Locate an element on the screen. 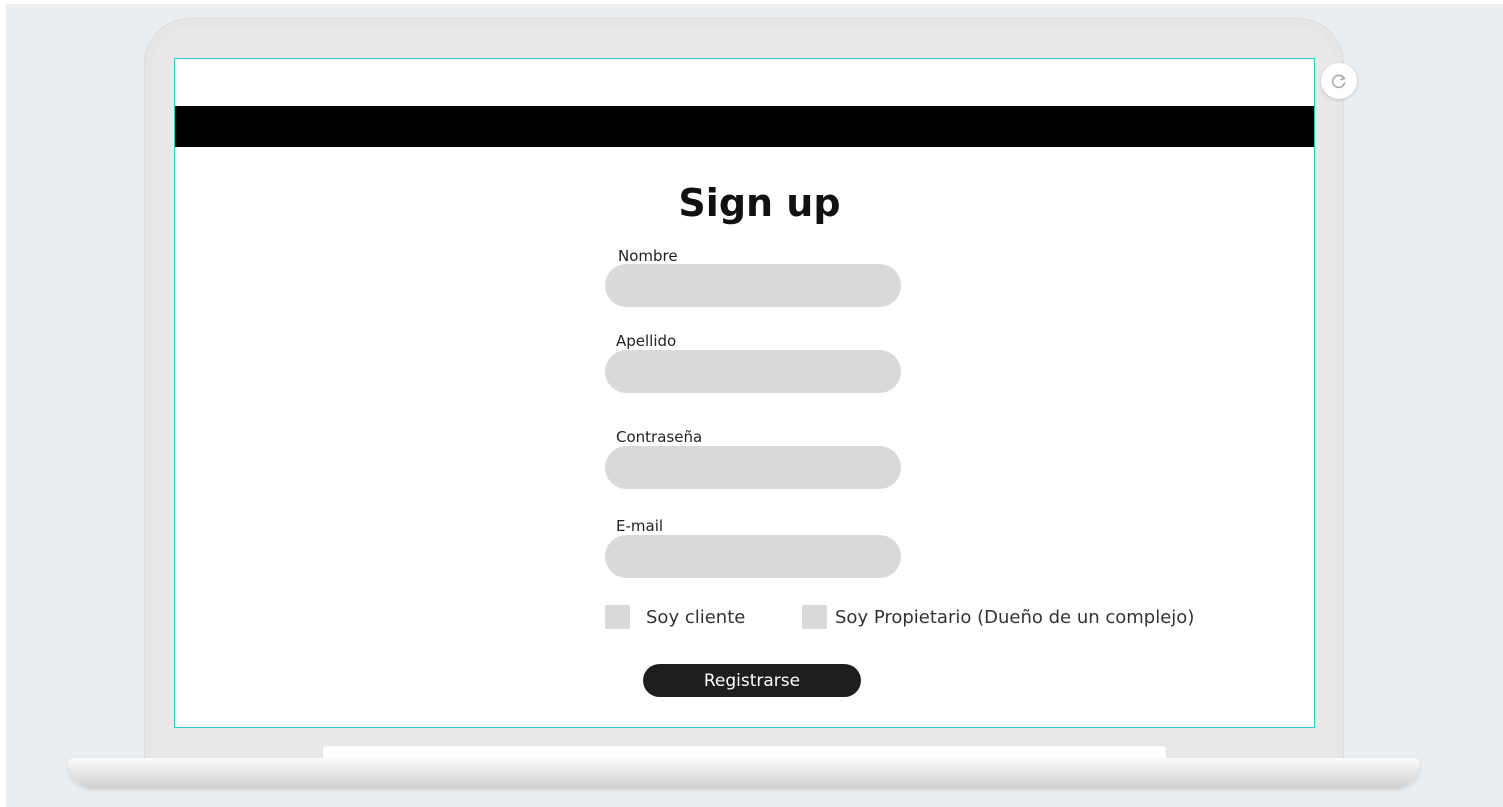  soy-propietario-checkbox is located at coordinates (814, 617).